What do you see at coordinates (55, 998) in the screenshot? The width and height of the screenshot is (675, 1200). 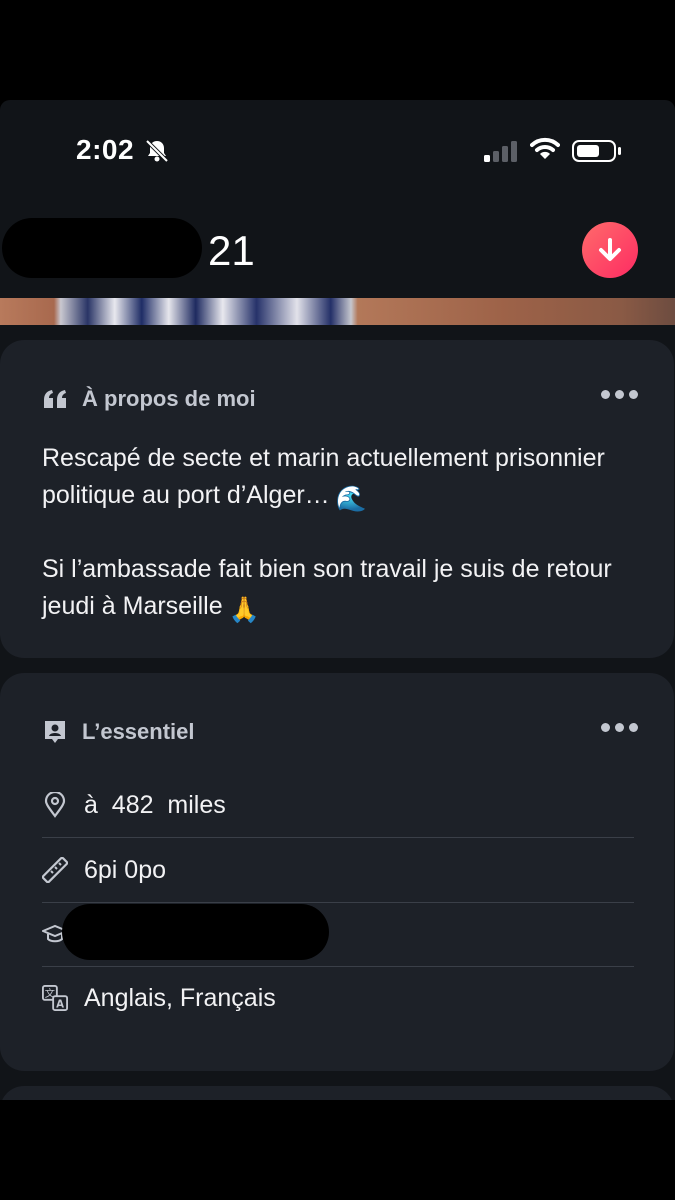 I see `translate-icon: 文 A` at bounding box center [55, 998].